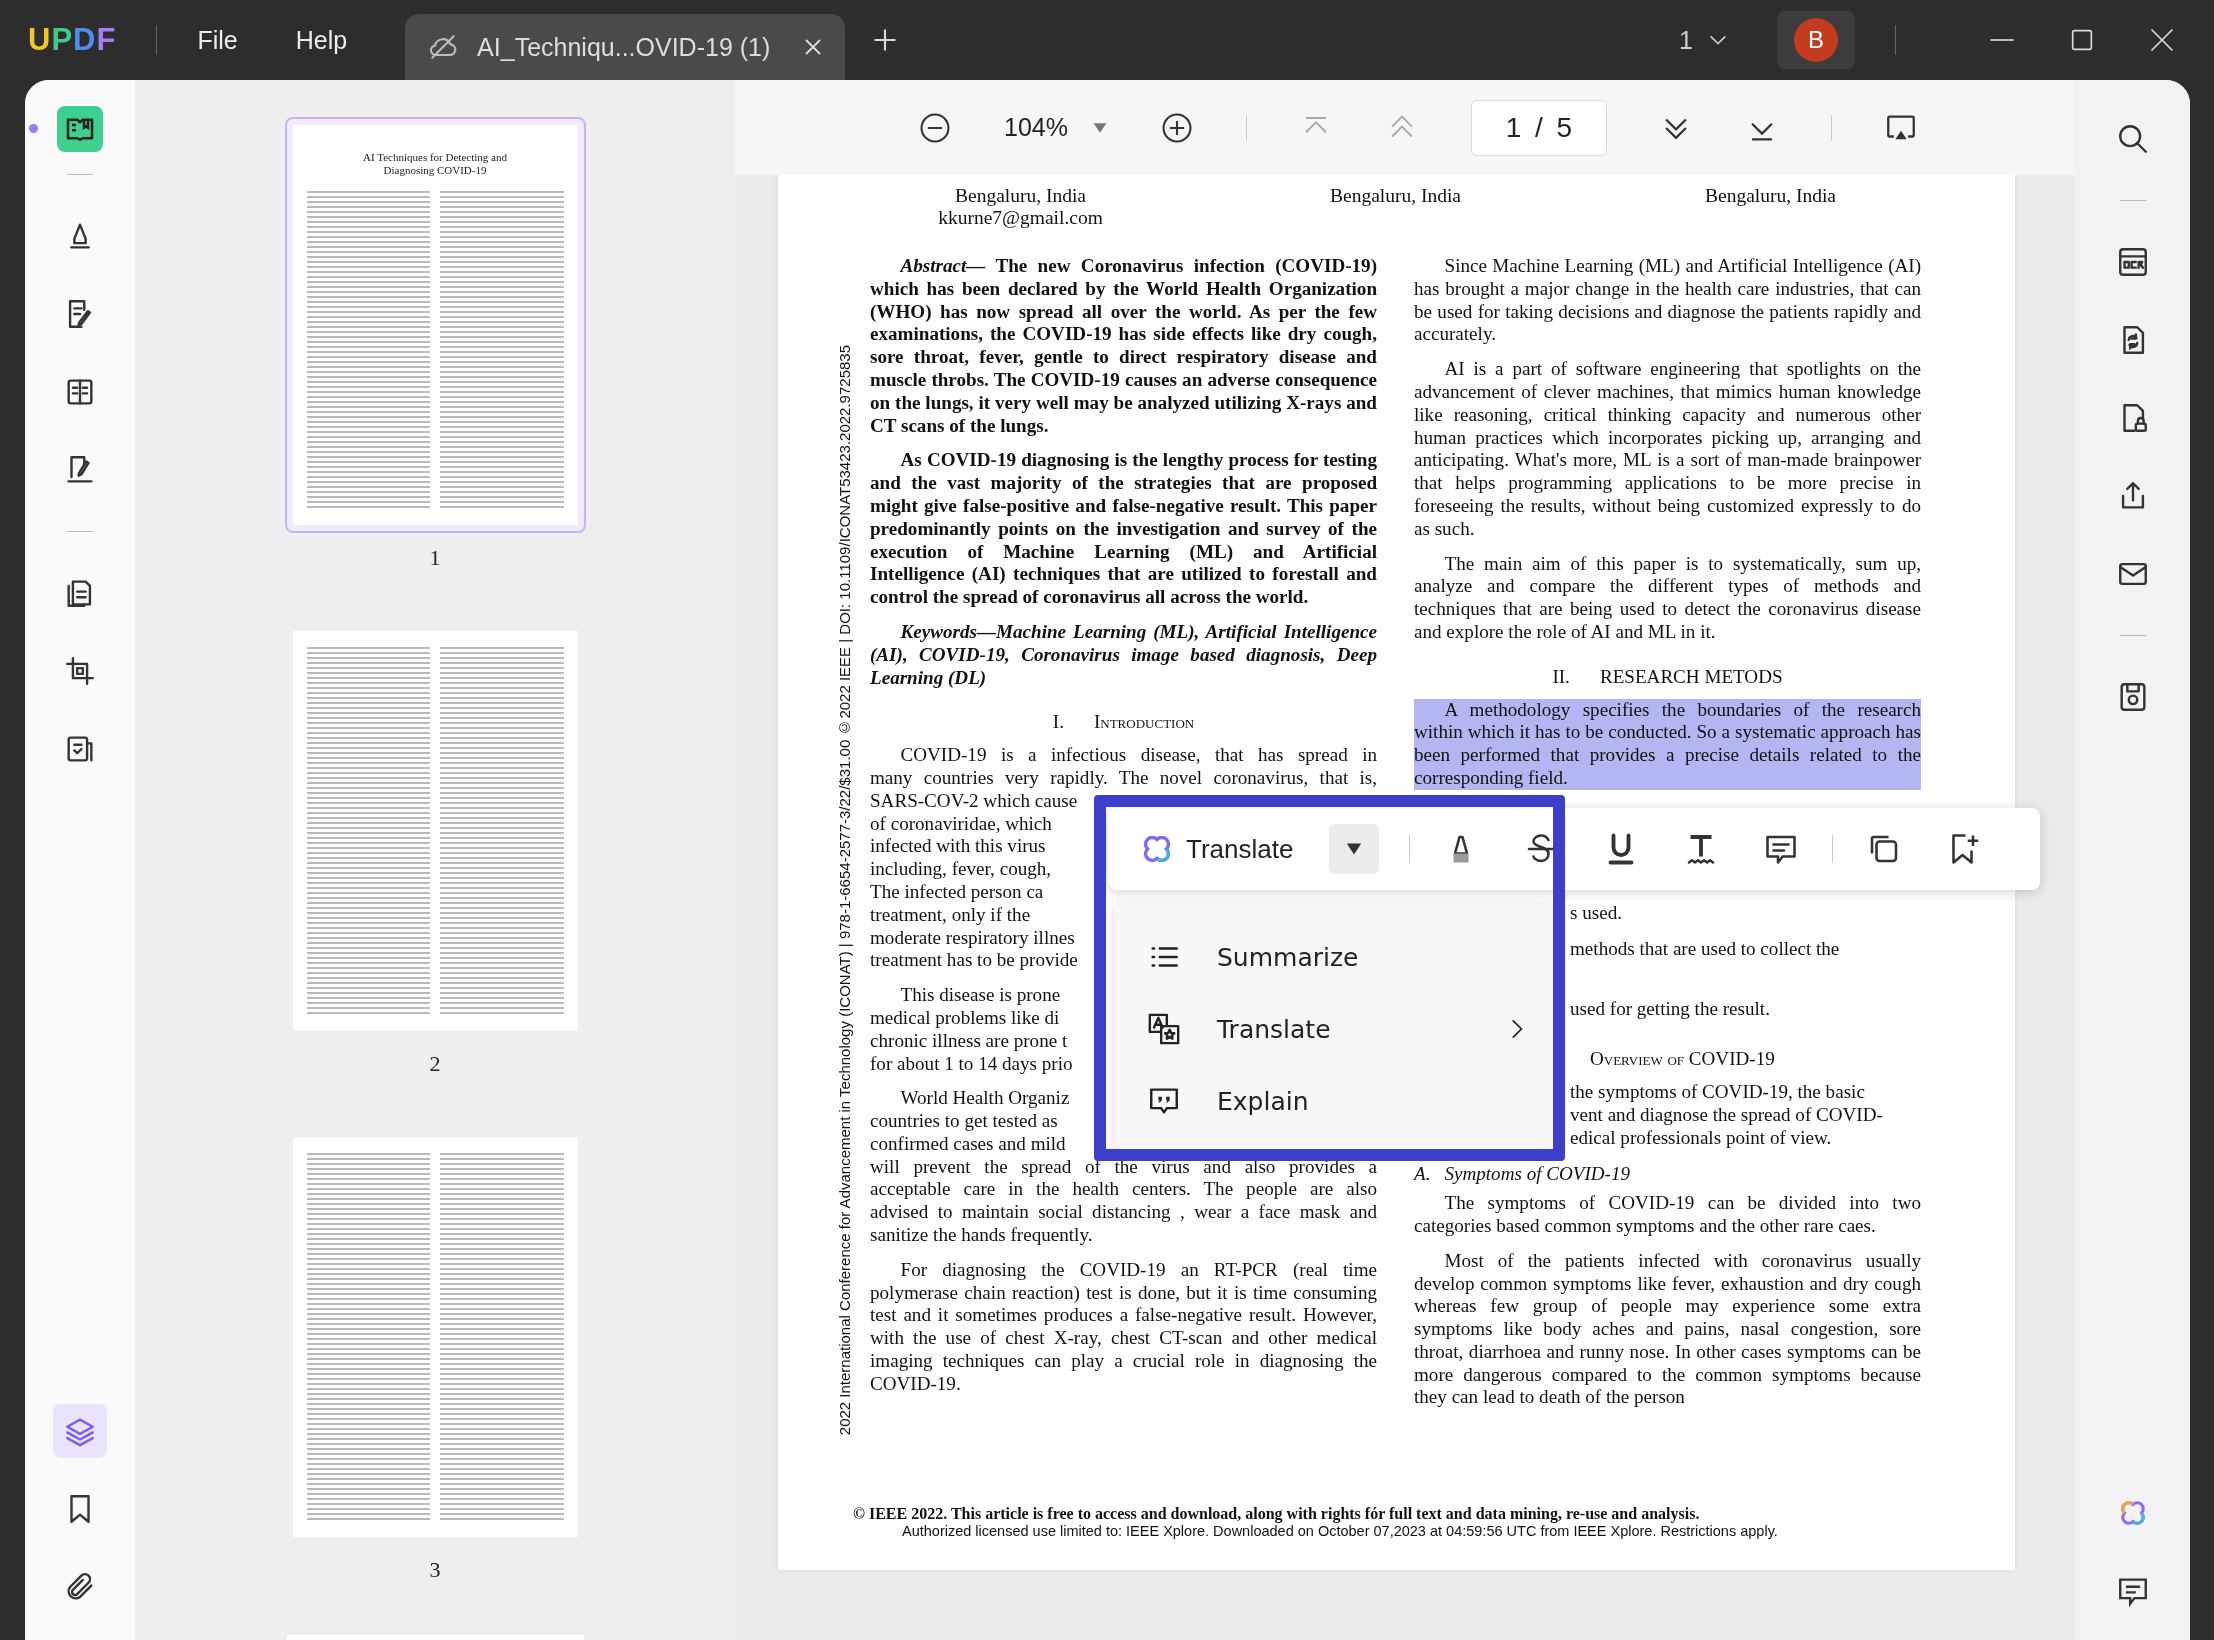 The image size is (2214, 1640). Describe the element at coordinates (974, 801) in the screenshot. I see `text-line: SARS-COV-2 which cause` at that location.